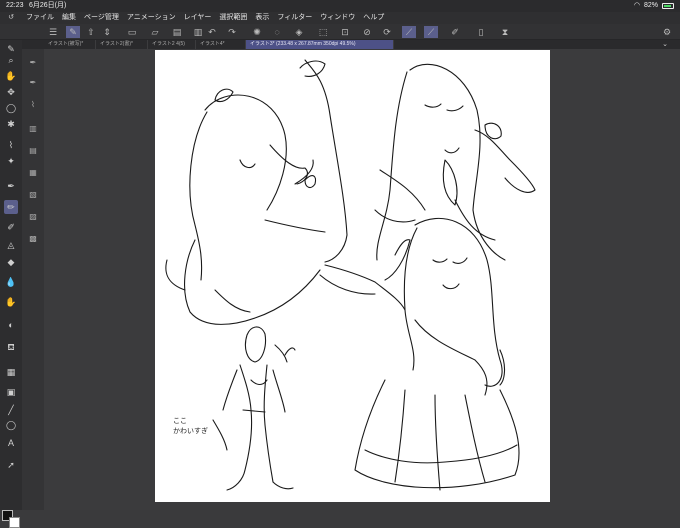 The image size is (680, 528). Describe the element at coordinates (233, 18) in the screenshot. I see `menu-selection: 選択範囲` at that location.